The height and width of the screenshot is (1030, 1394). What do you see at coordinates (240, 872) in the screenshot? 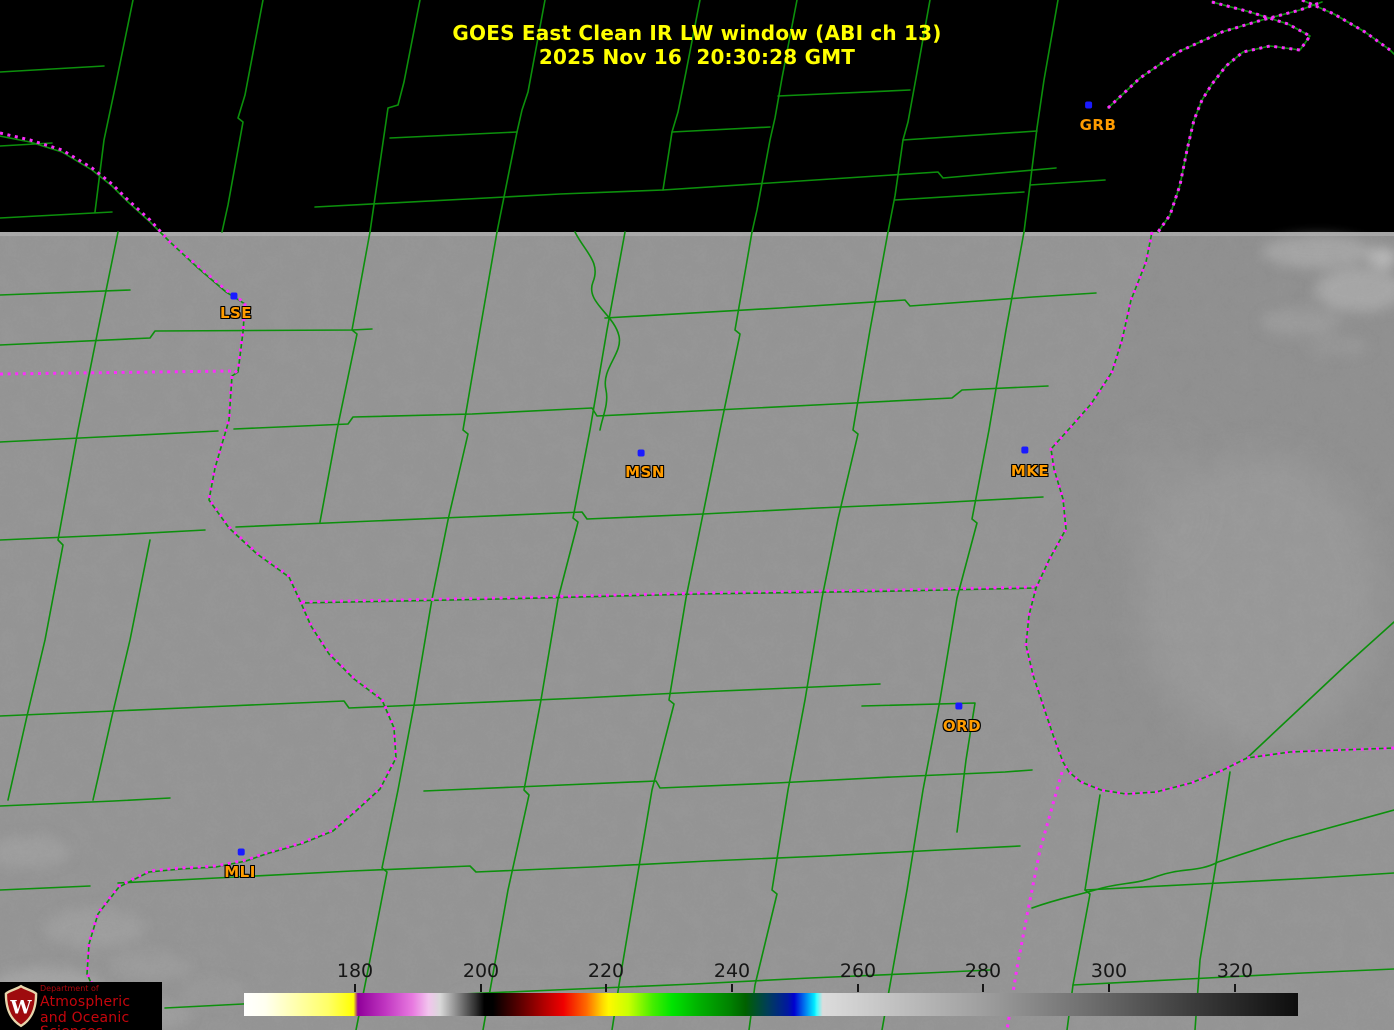
I see `station-label: MLI` at bounding box center [240, 872].